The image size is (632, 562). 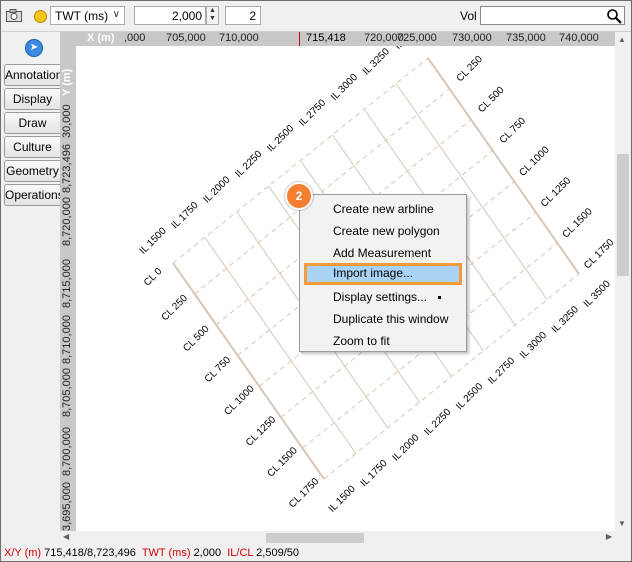 What do you see at coordinates (32, 123) in the screenshot?
I see `tab-draw: Draw` at bounding box center [32, 123].